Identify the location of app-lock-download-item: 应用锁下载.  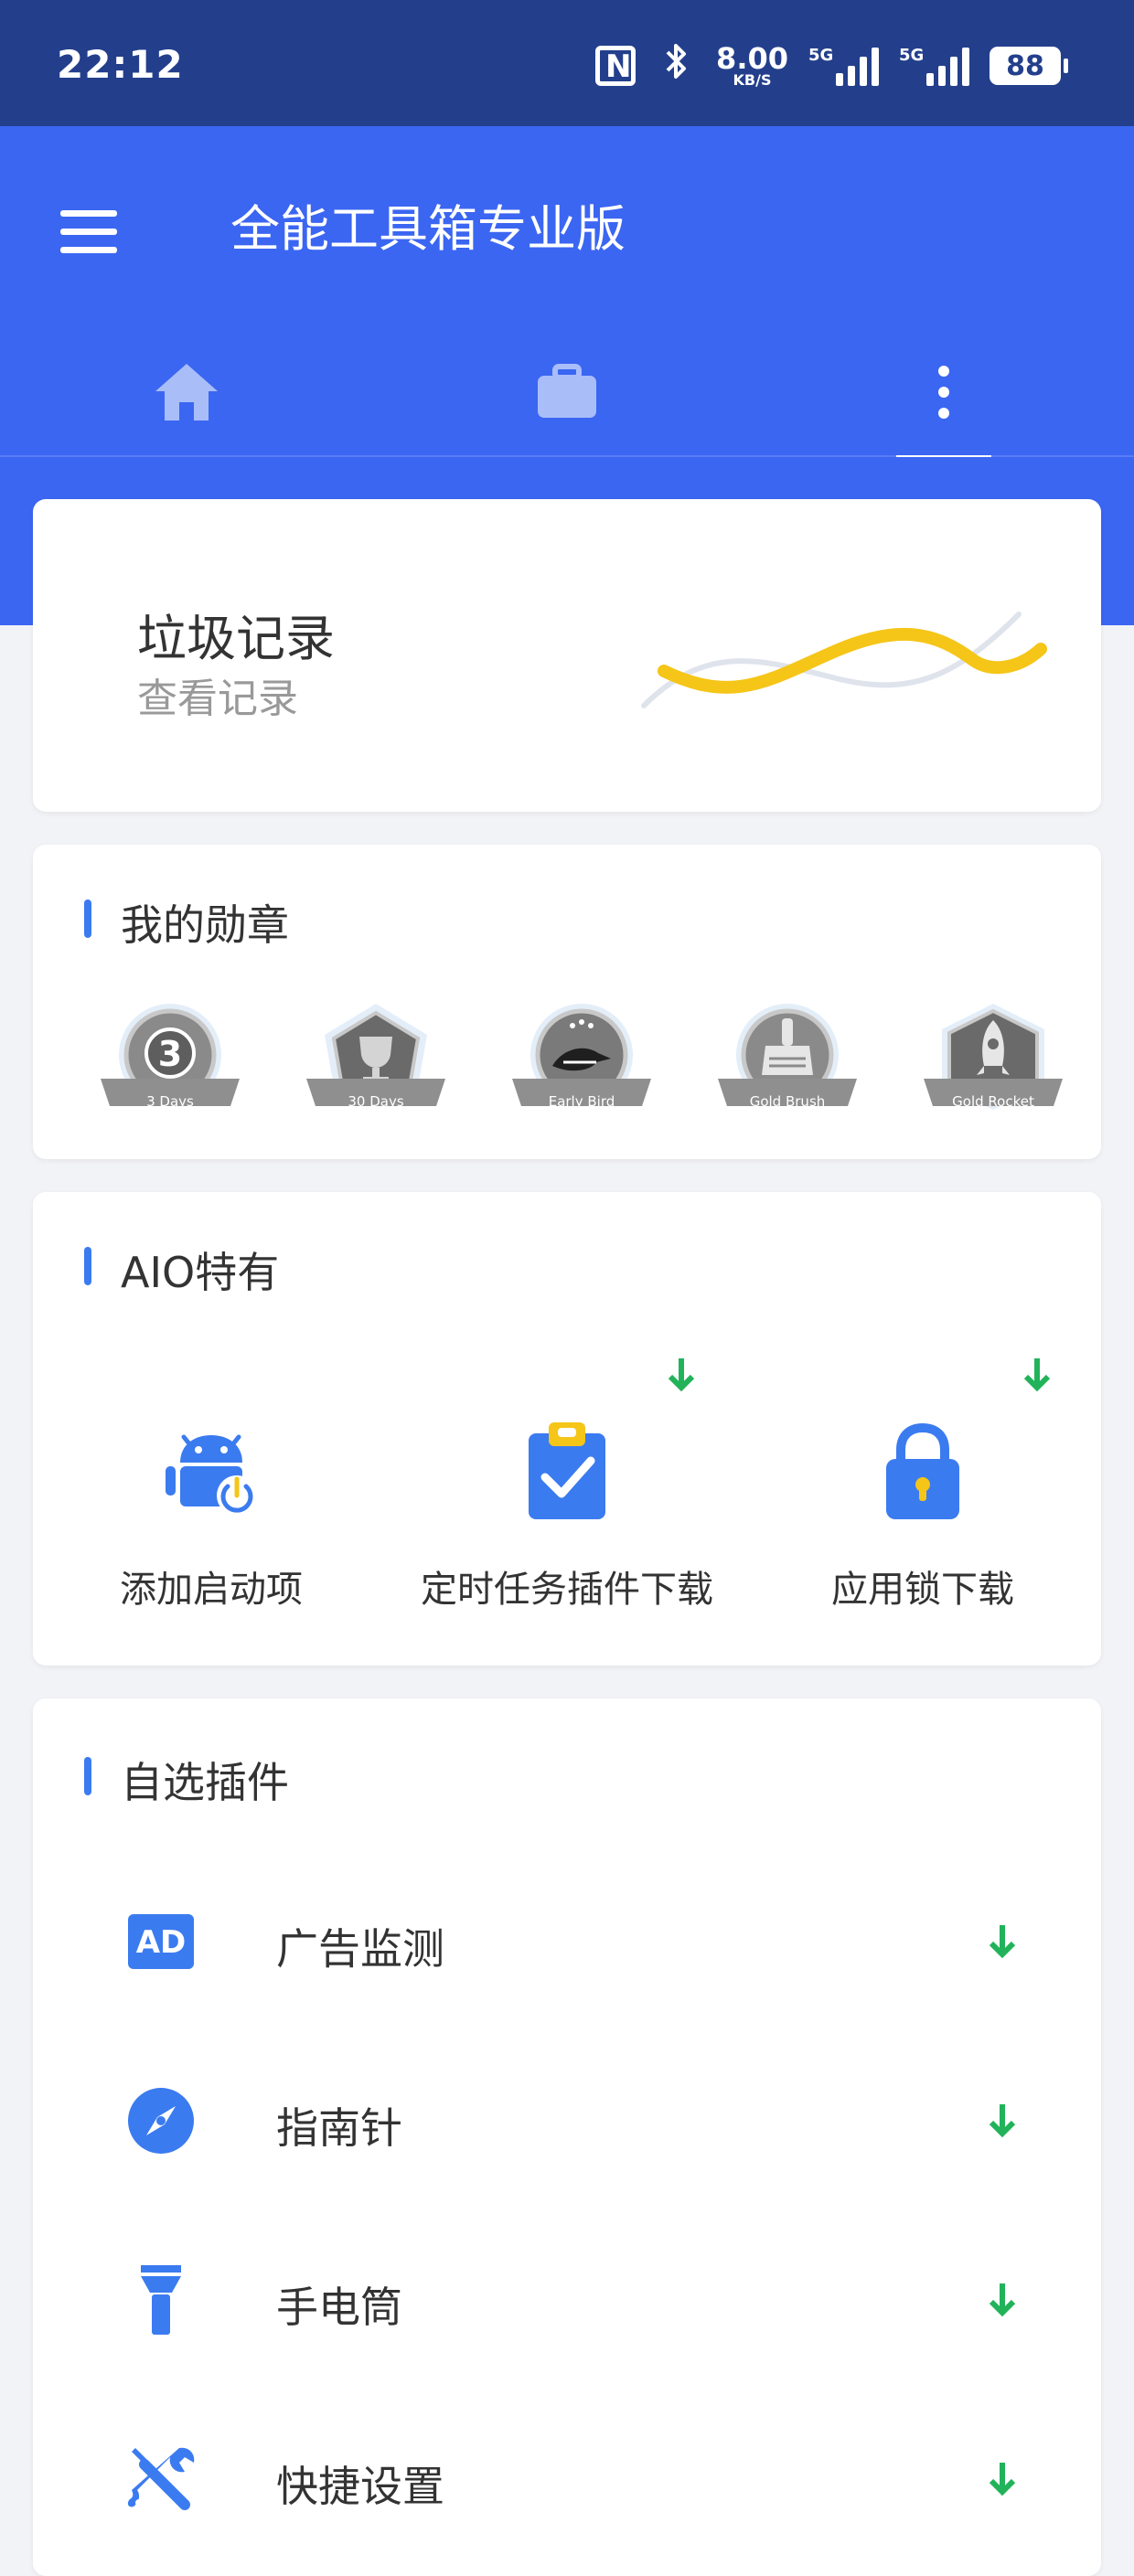
(922, 1485).